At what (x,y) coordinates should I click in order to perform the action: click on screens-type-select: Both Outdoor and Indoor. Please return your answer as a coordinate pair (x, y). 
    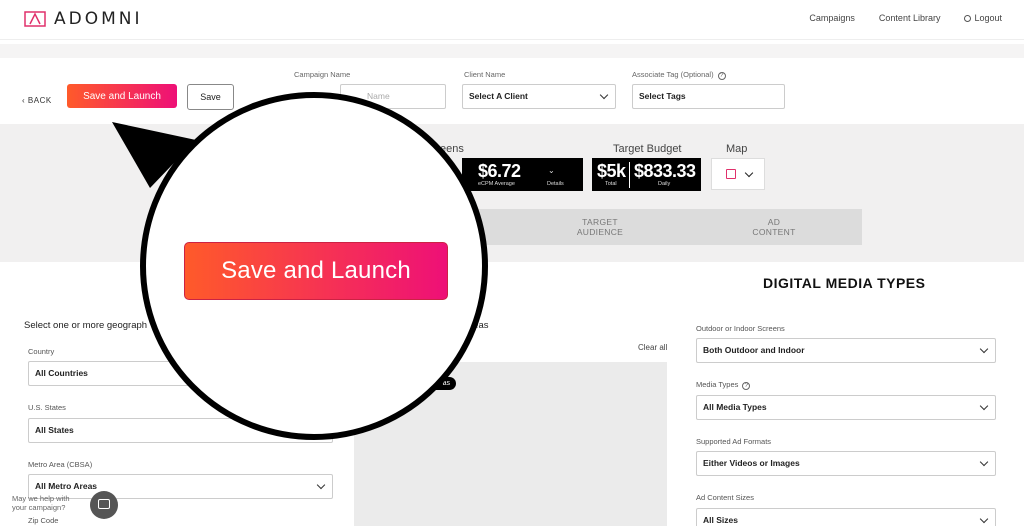
    Looking at the image, I should click on (846, 350).